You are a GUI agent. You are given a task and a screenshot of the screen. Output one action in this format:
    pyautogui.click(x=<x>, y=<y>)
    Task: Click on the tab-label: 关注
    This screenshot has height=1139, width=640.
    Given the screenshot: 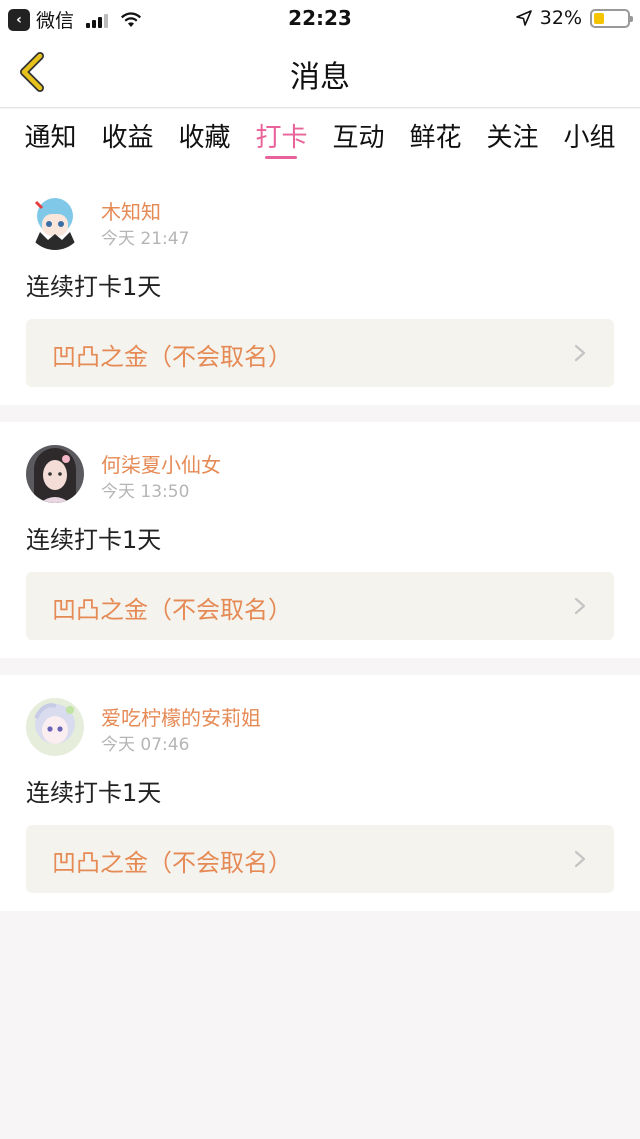 What is the action you would take?
    pyautogui.click(x=512, y=138)
    